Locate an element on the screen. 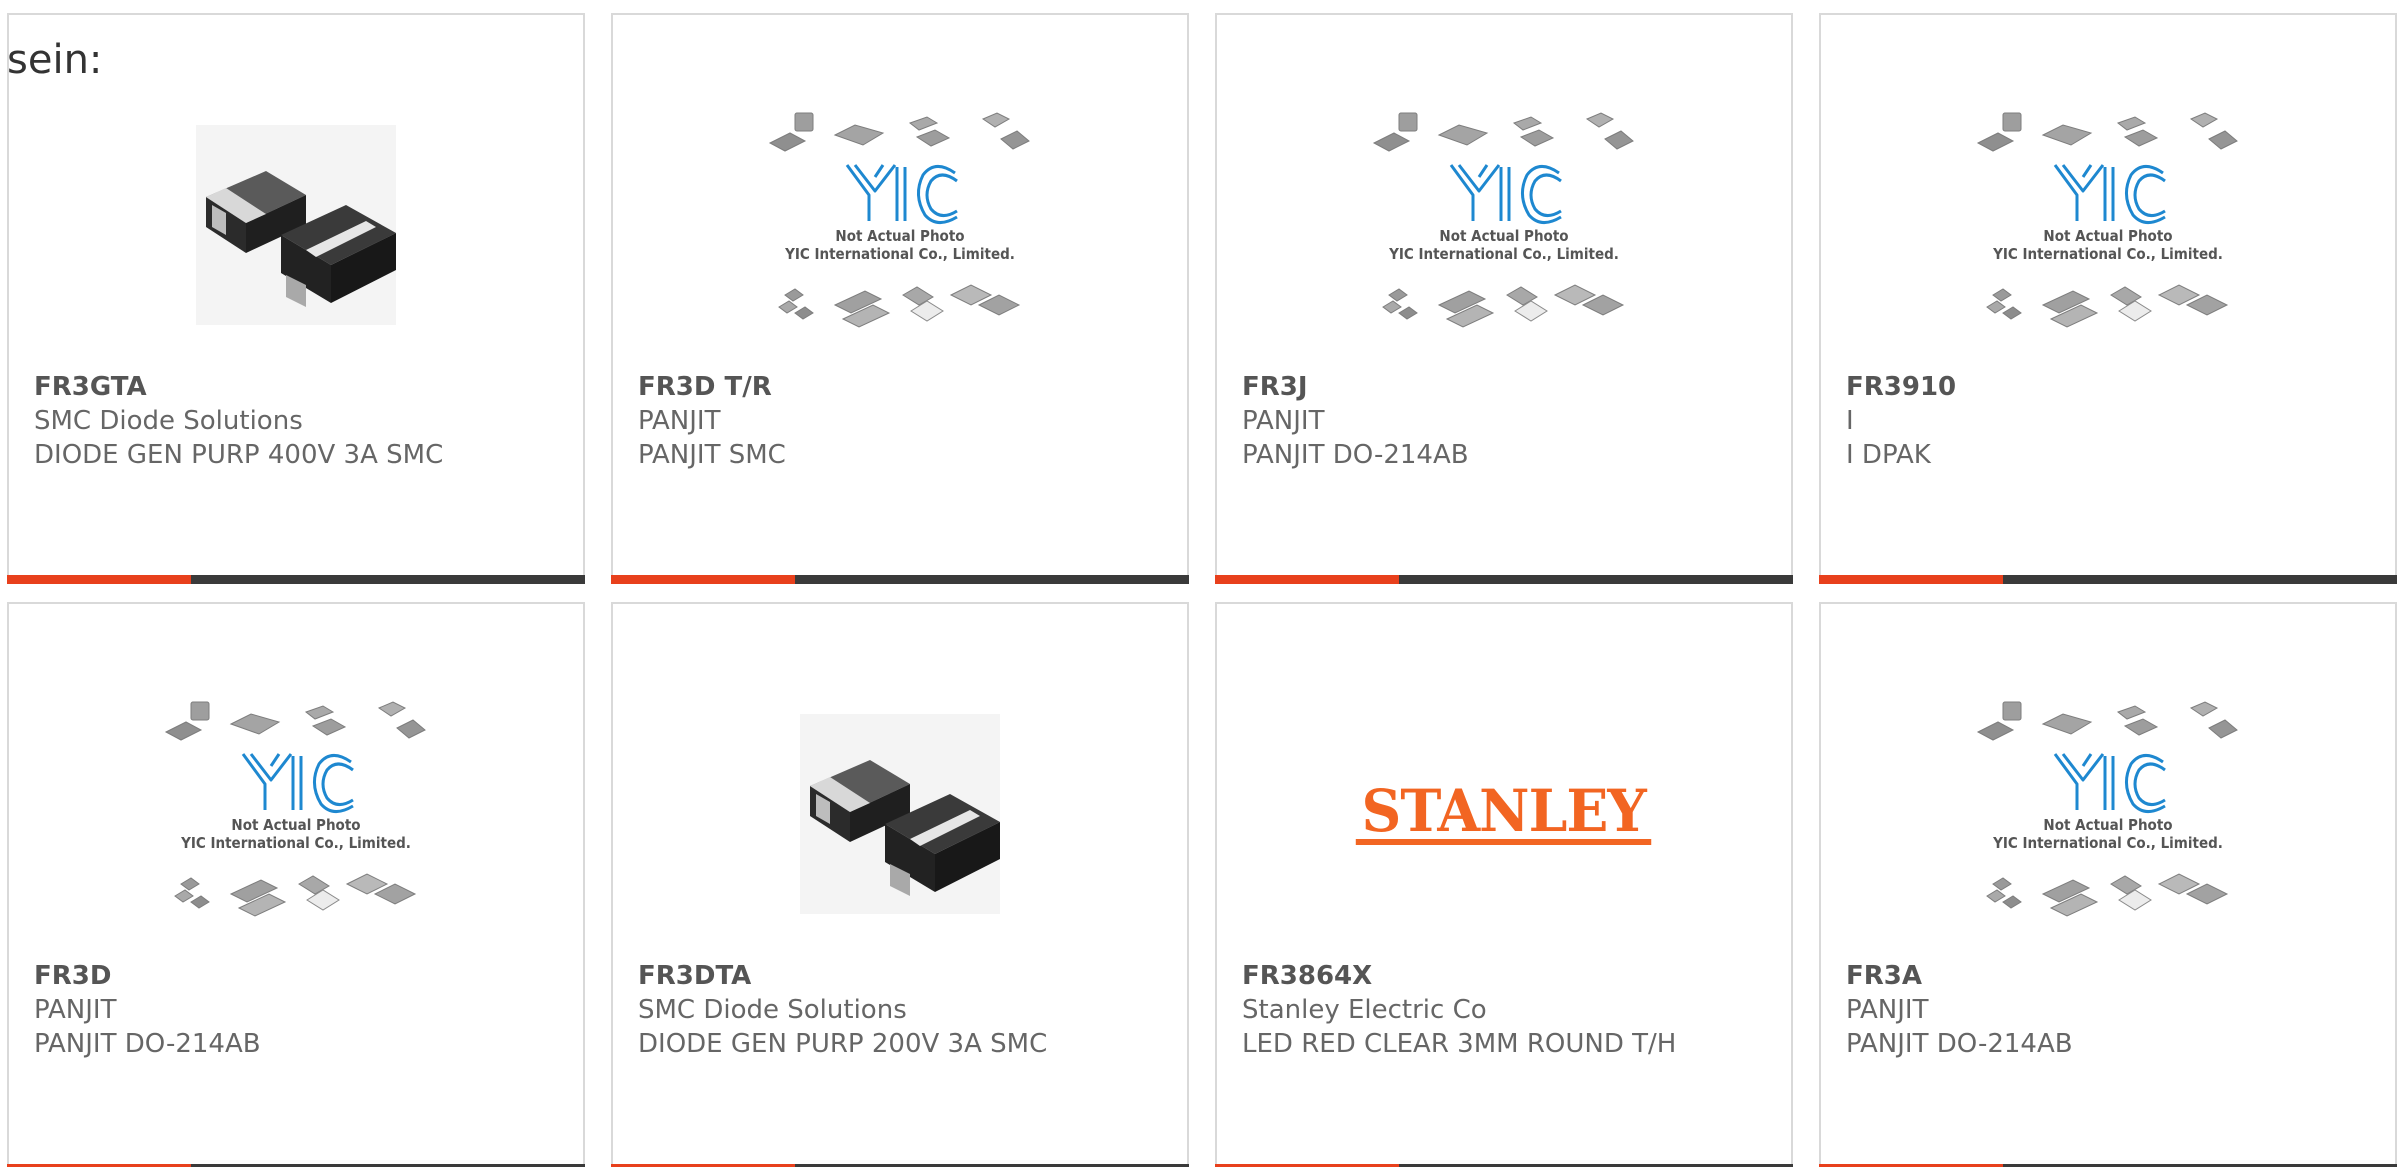 The height and width of the screenshot is (1167, 2400). part-number: FR3864X is located at coordinates (1506, 976).